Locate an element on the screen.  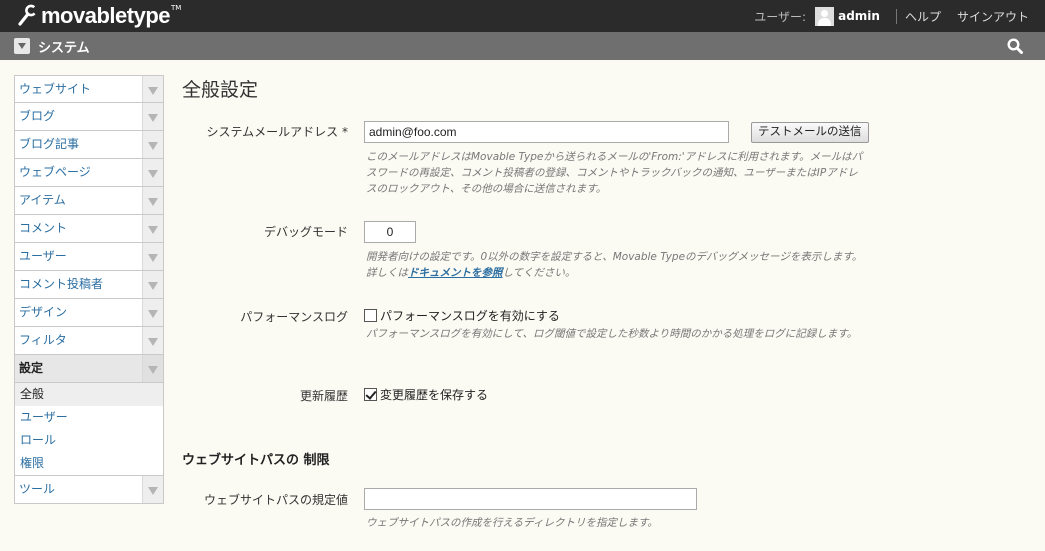
sidebar-item-blog: ブログ is located at coordinates (89, 117).